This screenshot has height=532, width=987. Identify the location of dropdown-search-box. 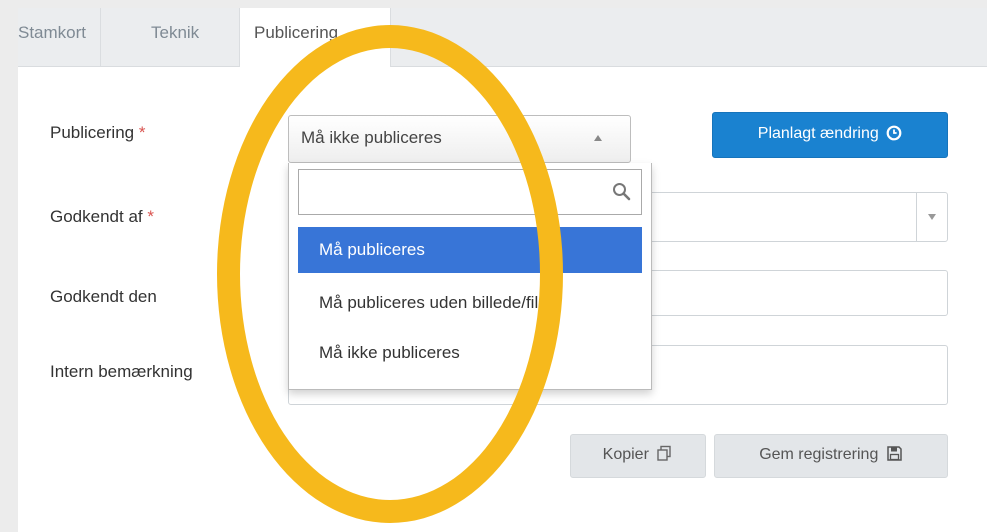
(470, 192).